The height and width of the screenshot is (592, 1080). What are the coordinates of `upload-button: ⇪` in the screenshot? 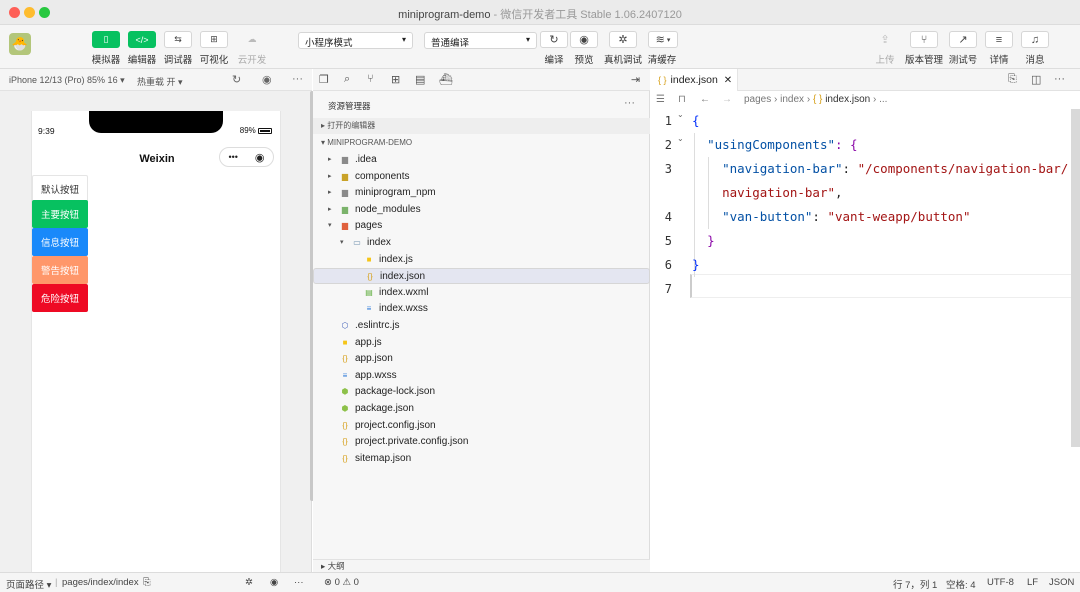 It's located at (885, 39).